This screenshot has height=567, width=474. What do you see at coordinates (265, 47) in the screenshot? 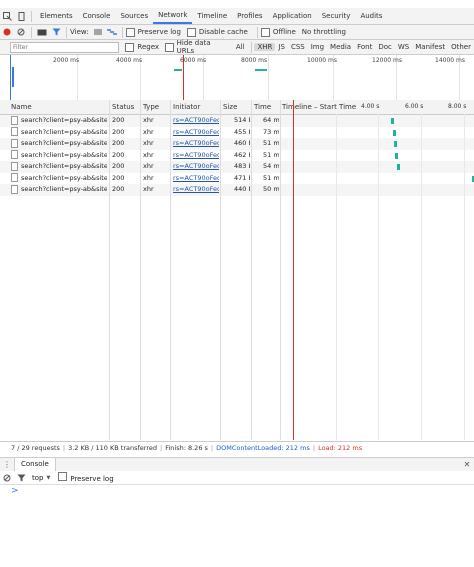
I see `filter-type-xhr: XHR` at bounding box center [265, 47].